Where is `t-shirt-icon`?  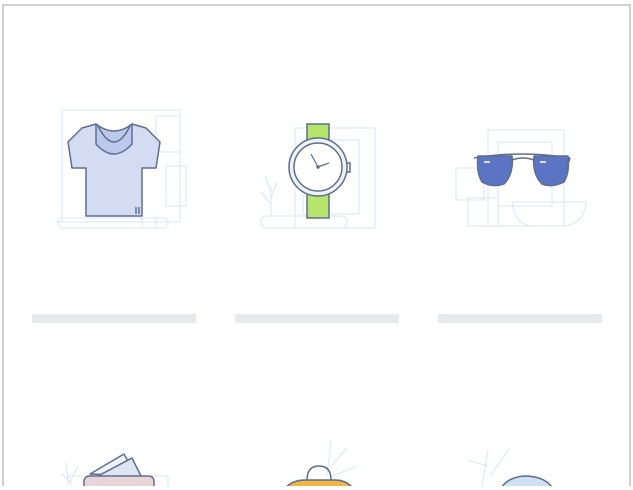
t-shirt-icon is located at coordinates (121, 169).